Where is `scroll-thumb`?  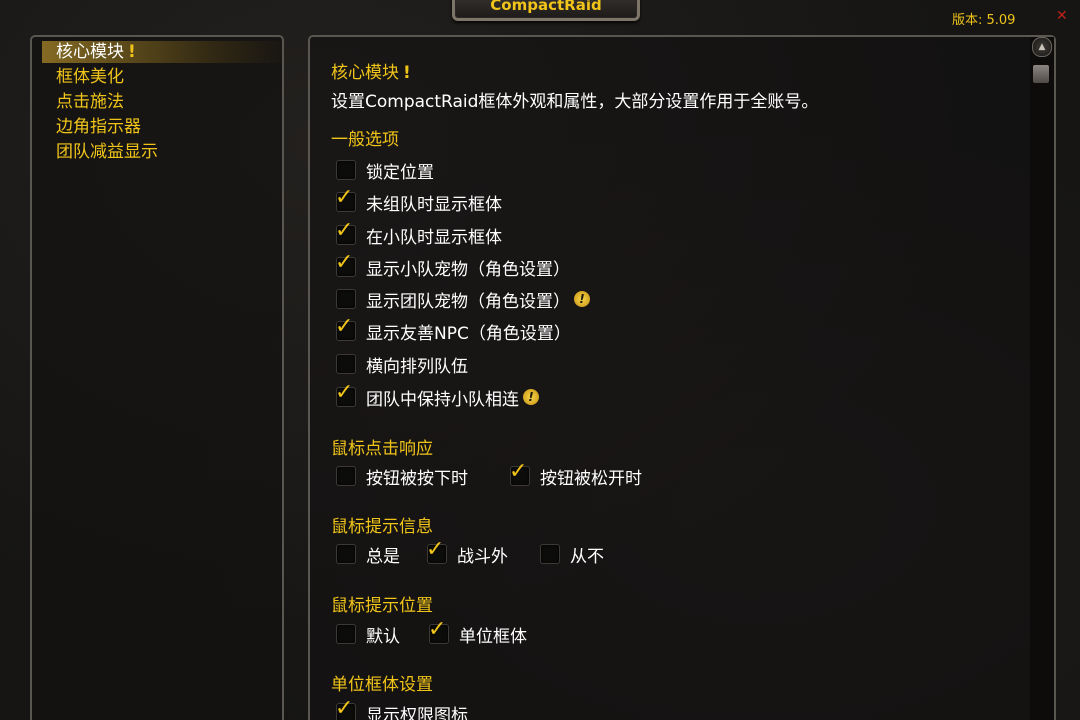
scroll-thumb is located at coordinates (1041, 74).